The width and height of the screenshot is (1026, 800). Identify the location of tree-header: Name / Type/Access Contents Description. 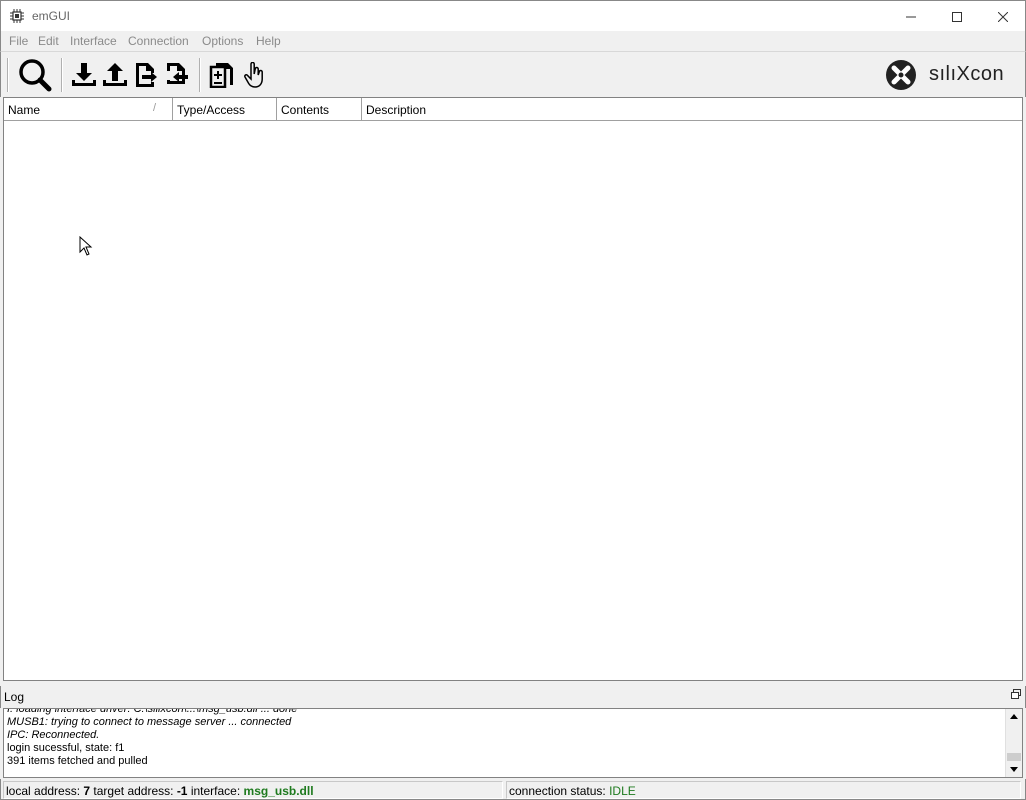
(513, 109).